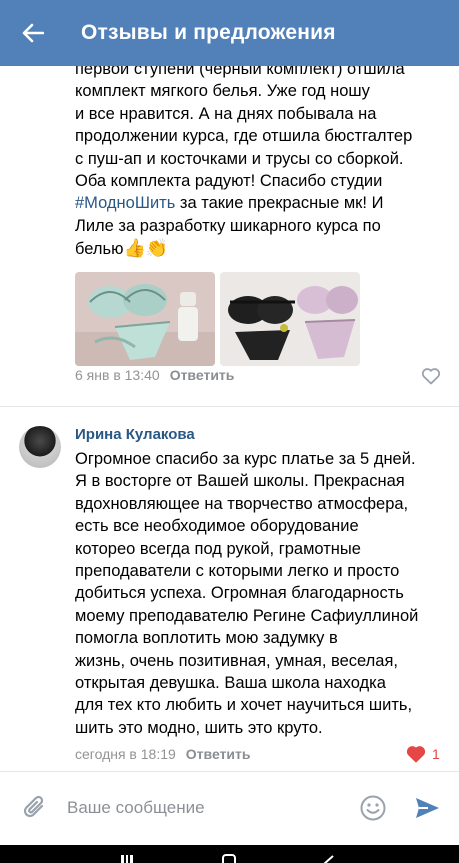 This screenshot has width=459, height=863. I want to click on page-title: Отзывы и предложения, so click(208, 32).